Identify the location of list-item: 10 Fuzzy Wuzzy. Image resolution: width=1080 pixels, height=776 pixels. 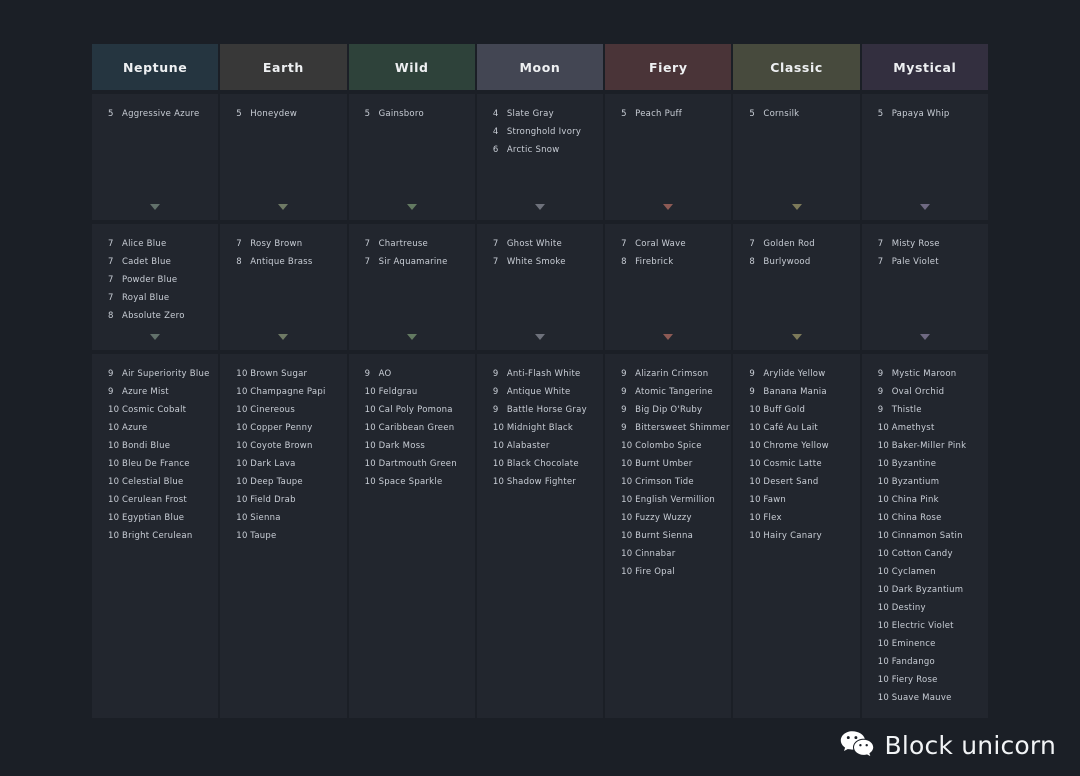
(668, 518).